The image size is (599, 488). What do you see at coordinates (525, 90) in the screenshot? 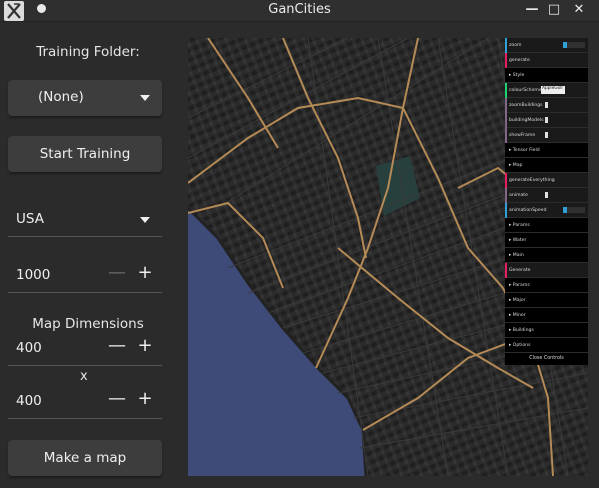
I see `gui-row-label: colourScheme` at bounding box center [525, 90].